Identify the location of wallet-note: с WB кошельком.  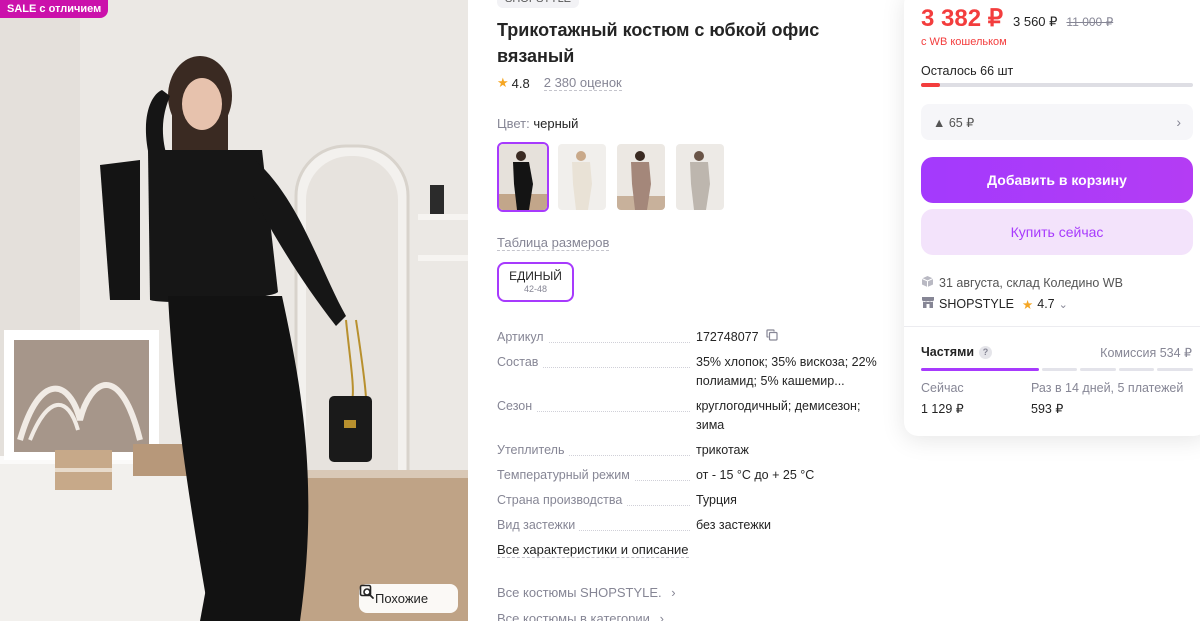
(964, 42).